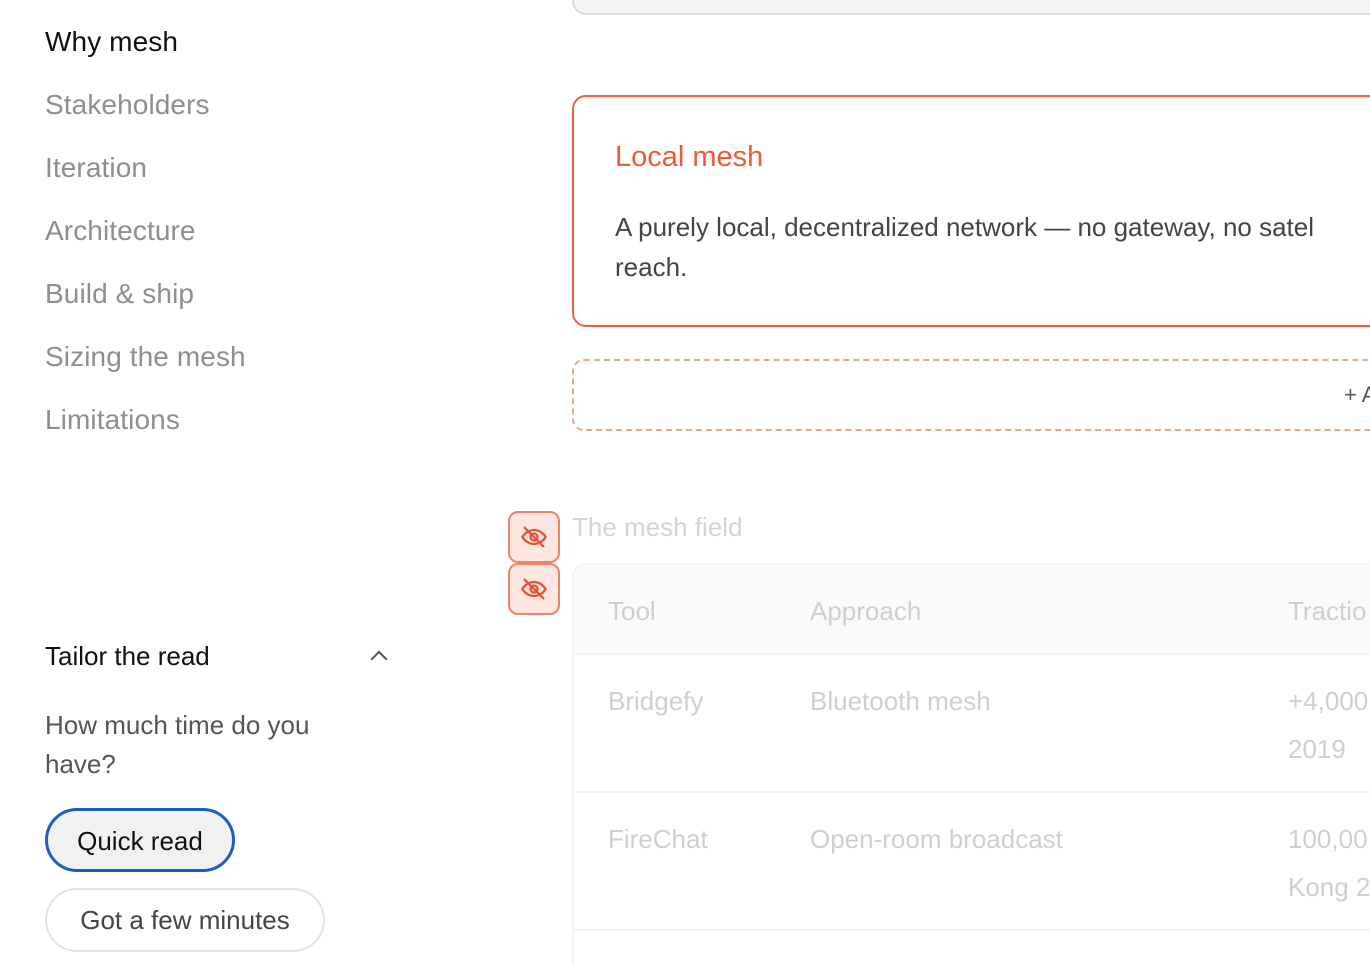  Describe the element at coordinates (972, 724) in the screenshot. I see `table-row: Bridgefy Bluetooth mesh +4,000 2019` at that location.